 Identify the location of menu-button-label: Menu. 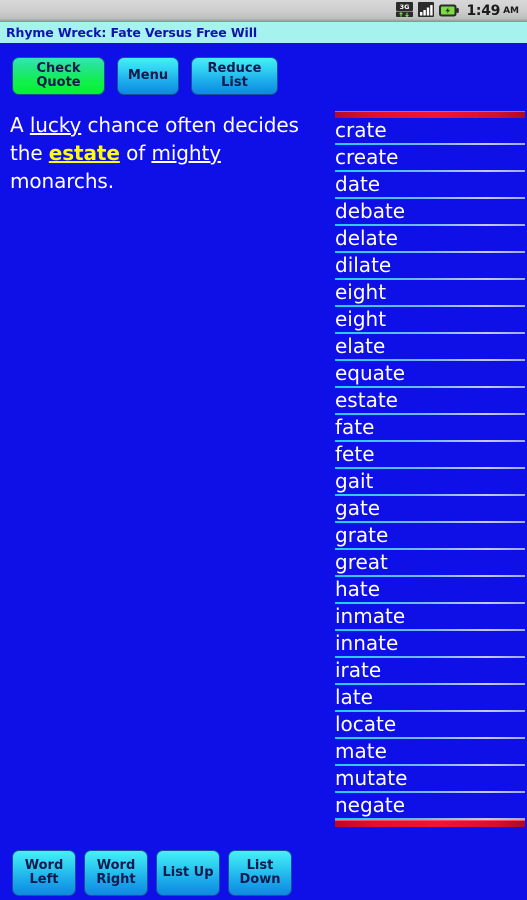
(148, 76).